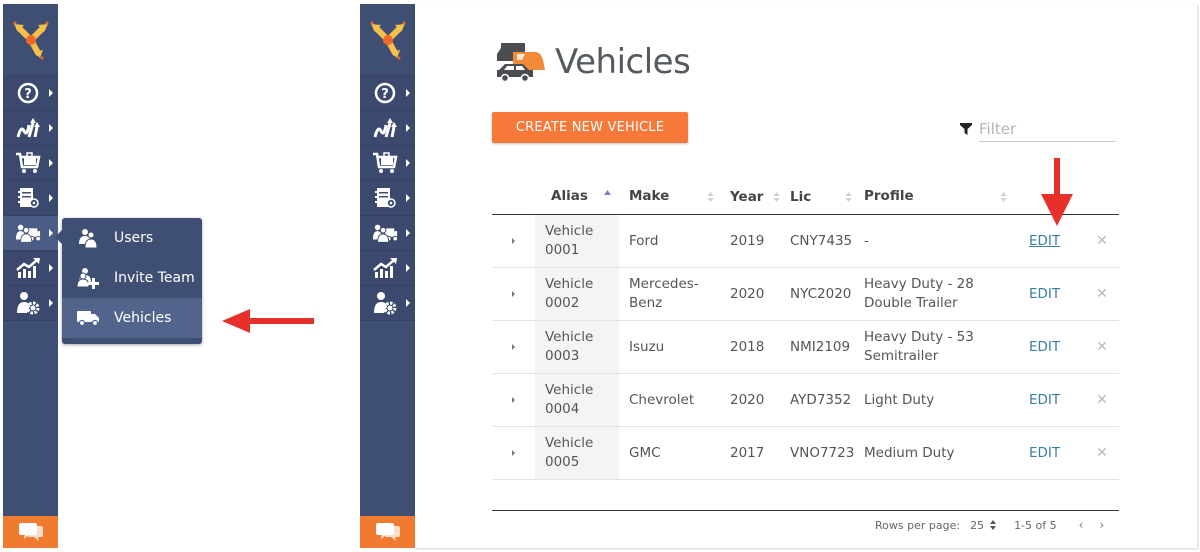  Describe the element at coordinates (977, 525) in the screenshot. I see `rows-per-page-select: 25` at that location.